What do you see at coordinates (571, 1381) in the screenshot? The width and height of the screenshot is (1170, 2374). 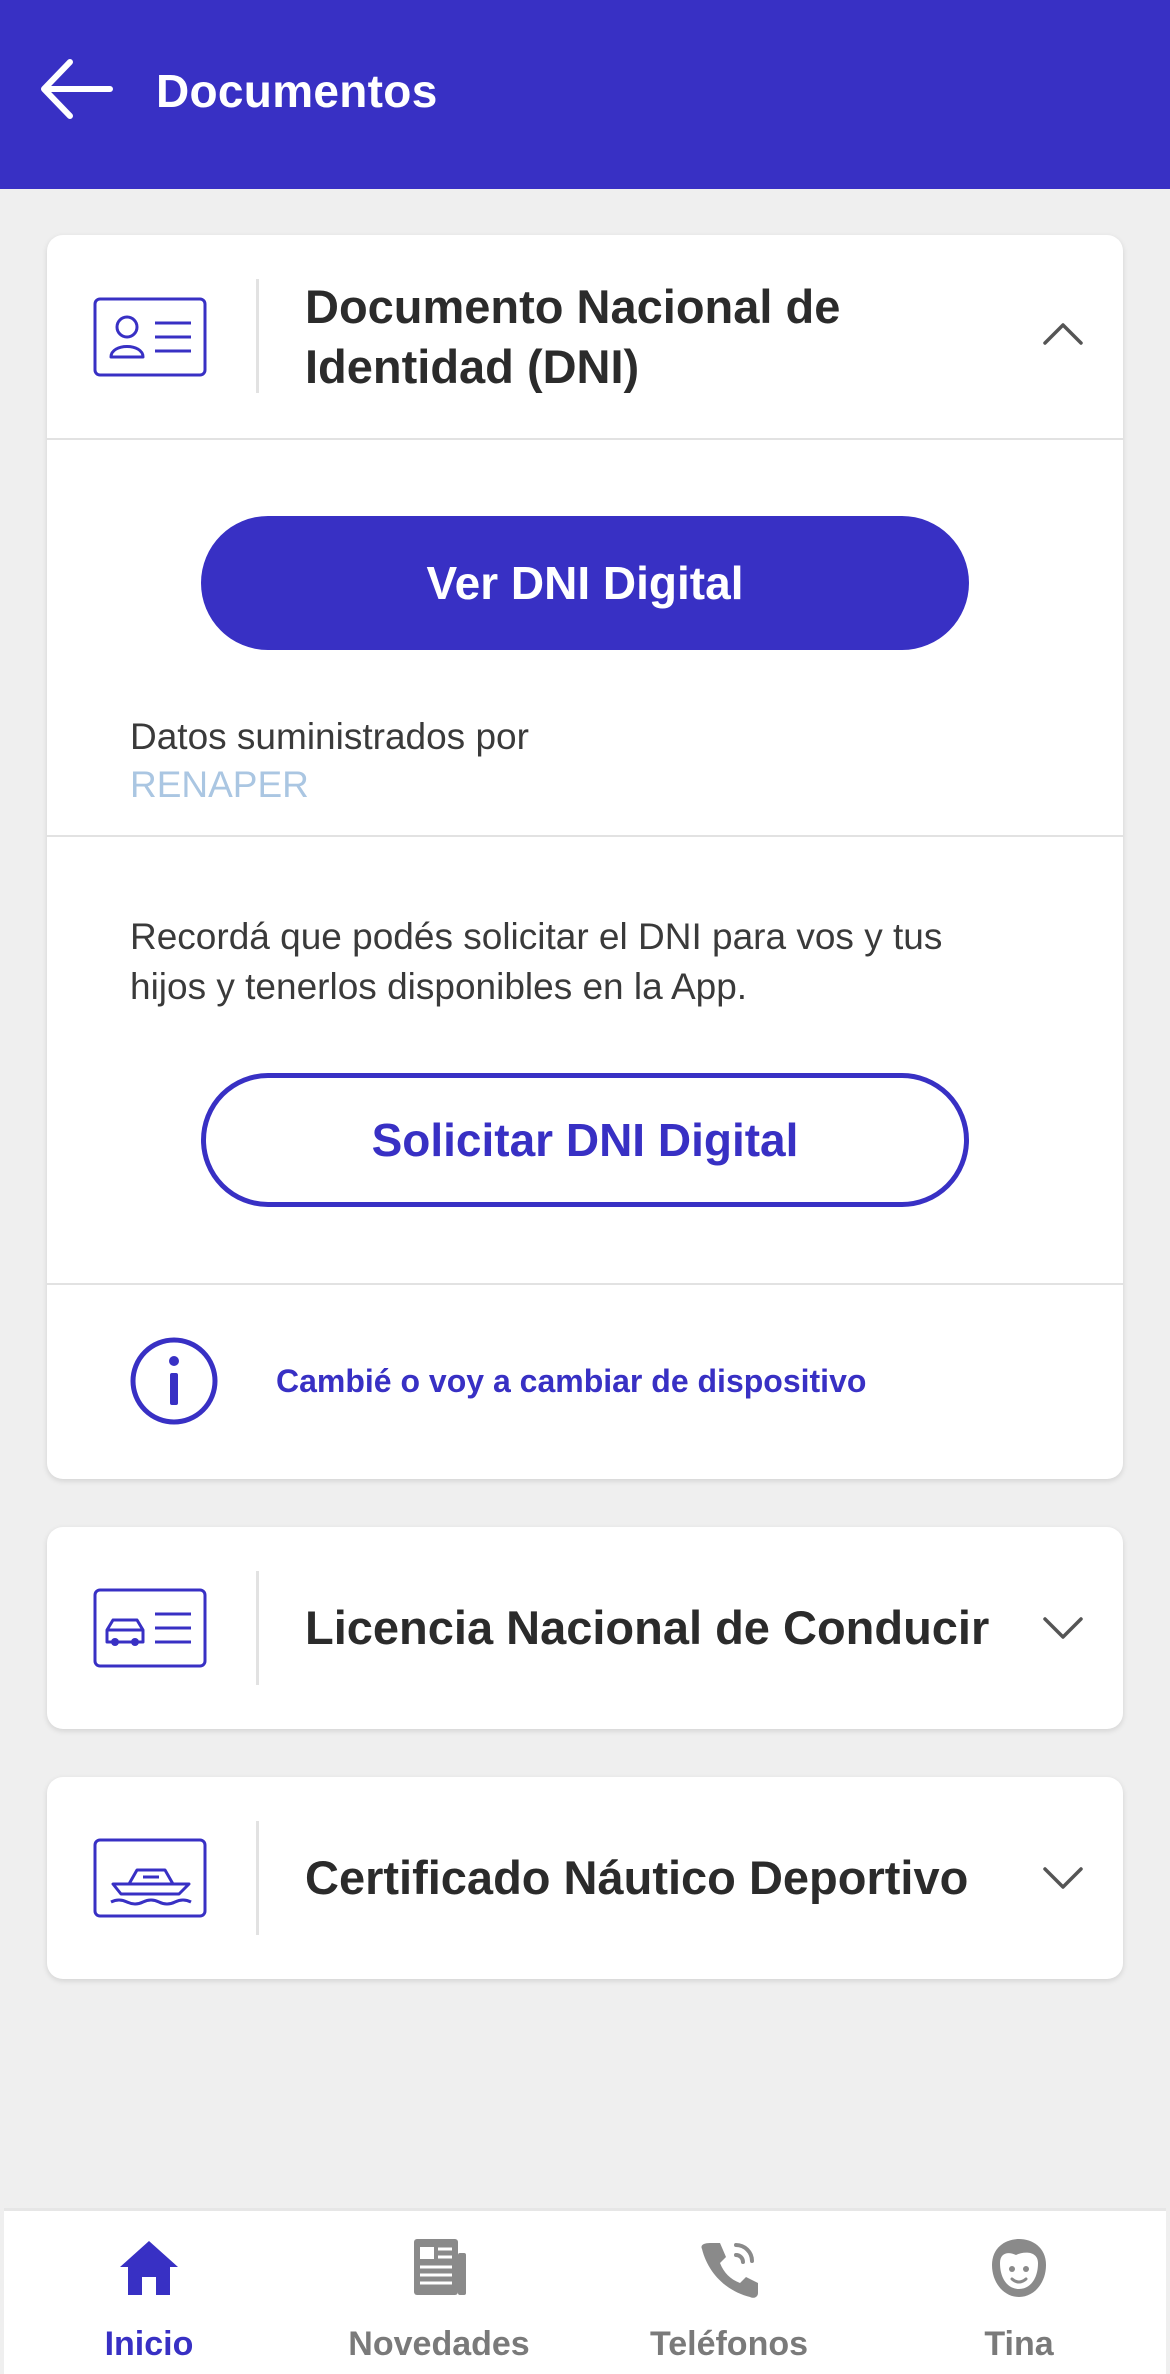 I see `change-device-link: Cambié o voy a cambiar de dispositivo` at bounding box center [571, 1381].